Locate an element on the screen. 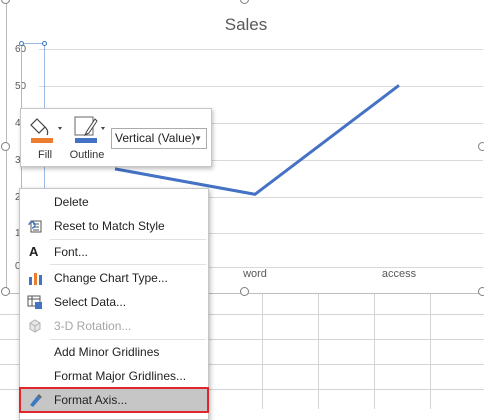 The width and height of the screenshot is (484, 420). mini-format-toolbar: Fill Outline Vertical (Value) ▼ is located at coordinates (116, 137).